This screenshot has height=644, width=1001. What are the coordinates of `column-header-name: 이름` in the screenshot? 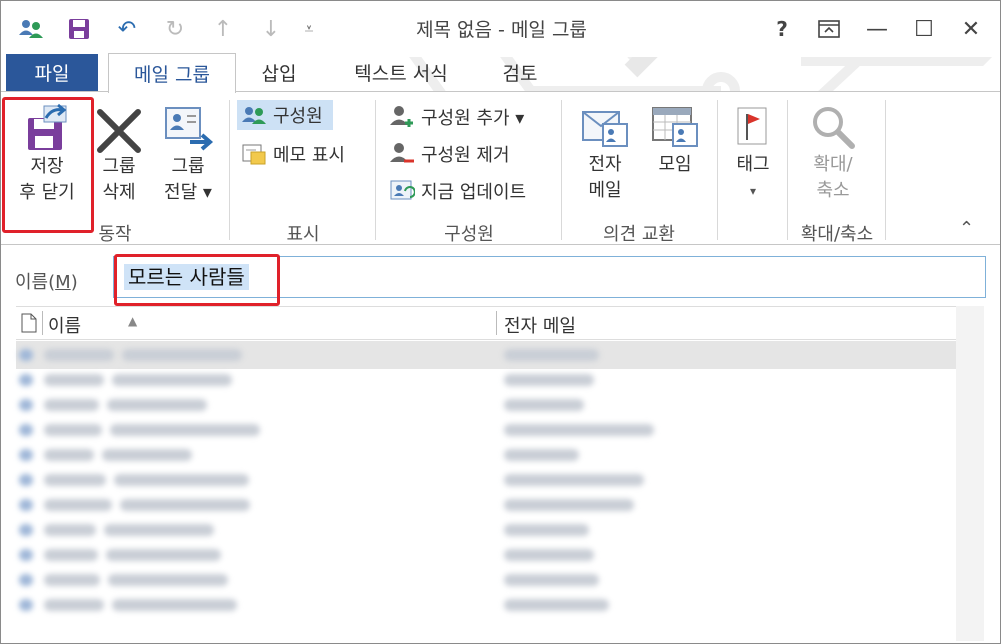 It's located at (64, 325).